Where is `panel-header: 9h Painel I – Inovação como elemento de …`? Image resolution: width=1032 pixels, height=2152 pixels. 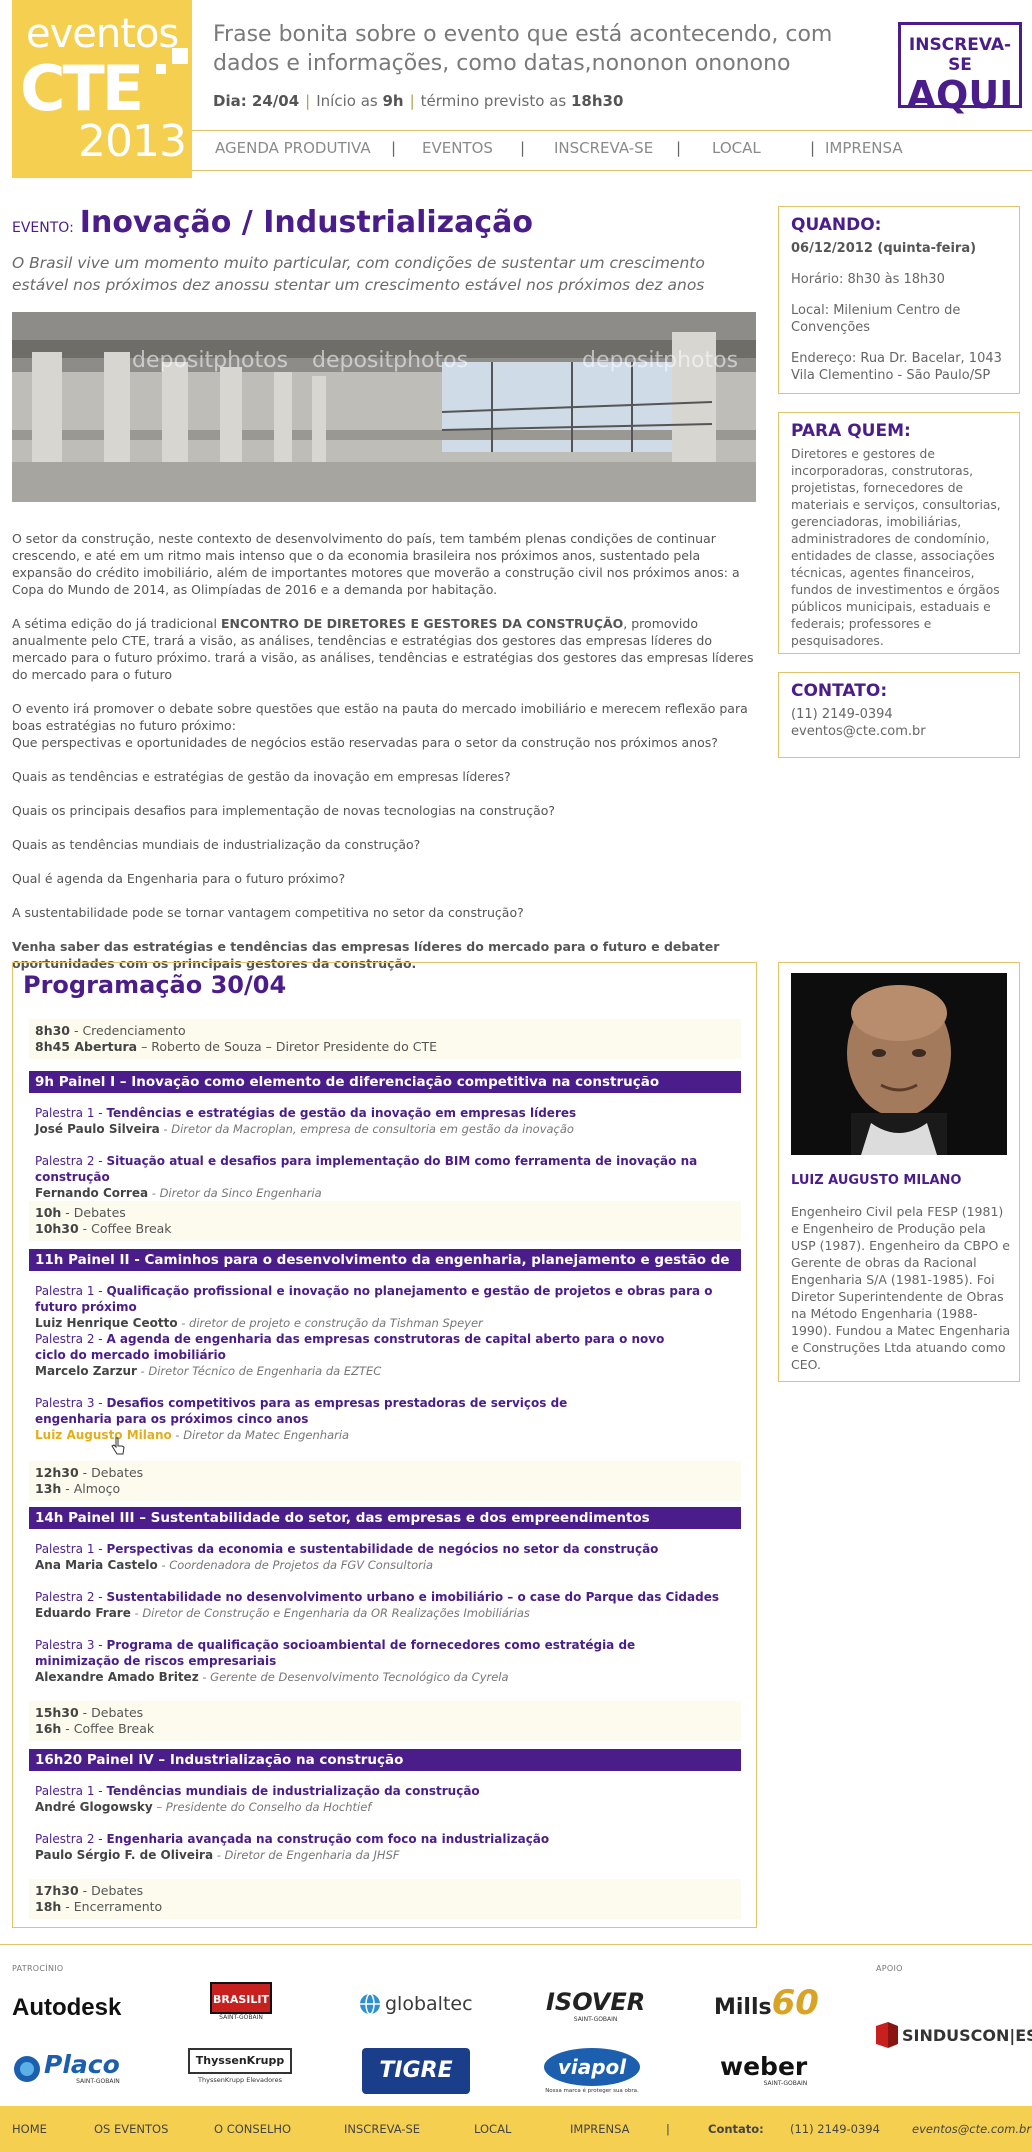 panel-header: 9h Painel I – Inovação como elemento de … is located at coordinates (385, 1082).